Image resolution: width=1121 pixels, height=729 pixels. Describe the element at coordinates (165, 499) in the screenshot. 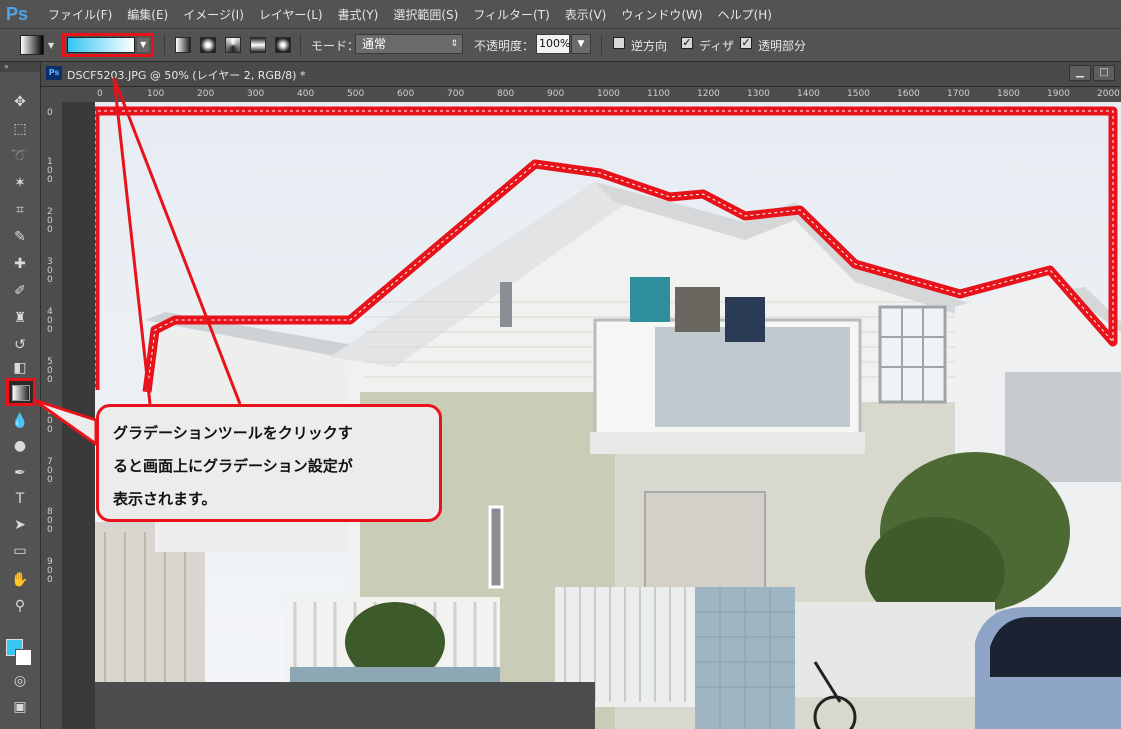

I see `callout-line: 表示されます。` at that location.